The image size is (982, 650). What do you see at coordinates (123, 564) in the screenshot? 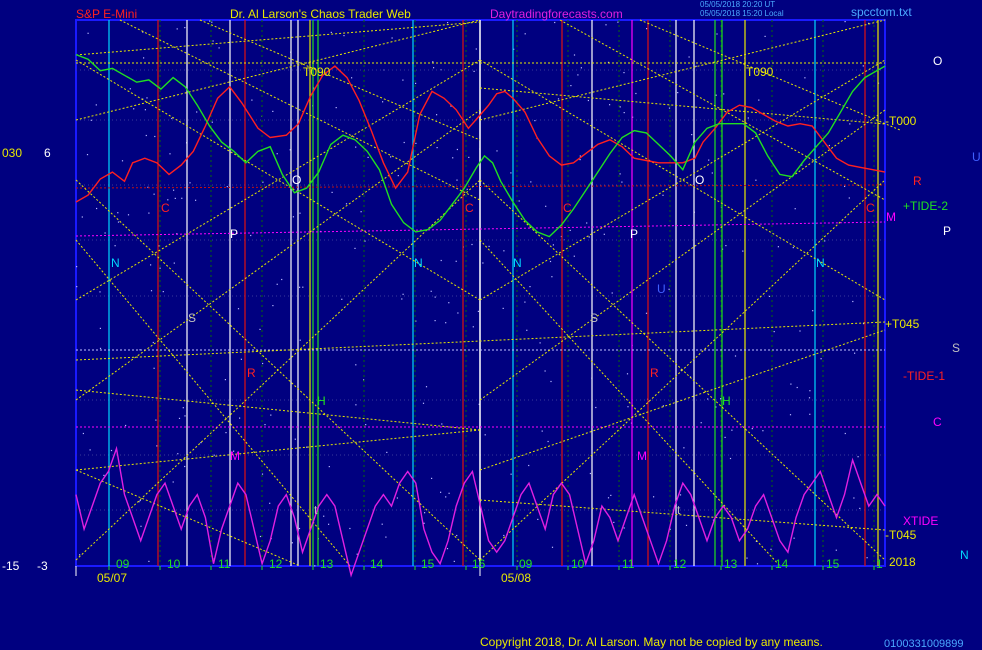
I see `hour-label: 09` at bounding box center [123, 564].